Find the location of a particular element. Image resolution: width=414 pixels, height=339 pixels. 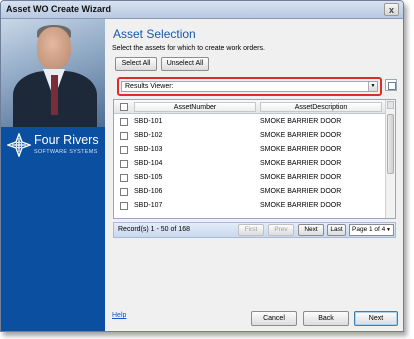

table-row: SBD-104 SMOKE BARRIER DOOR is located at coordinates (249, 164).